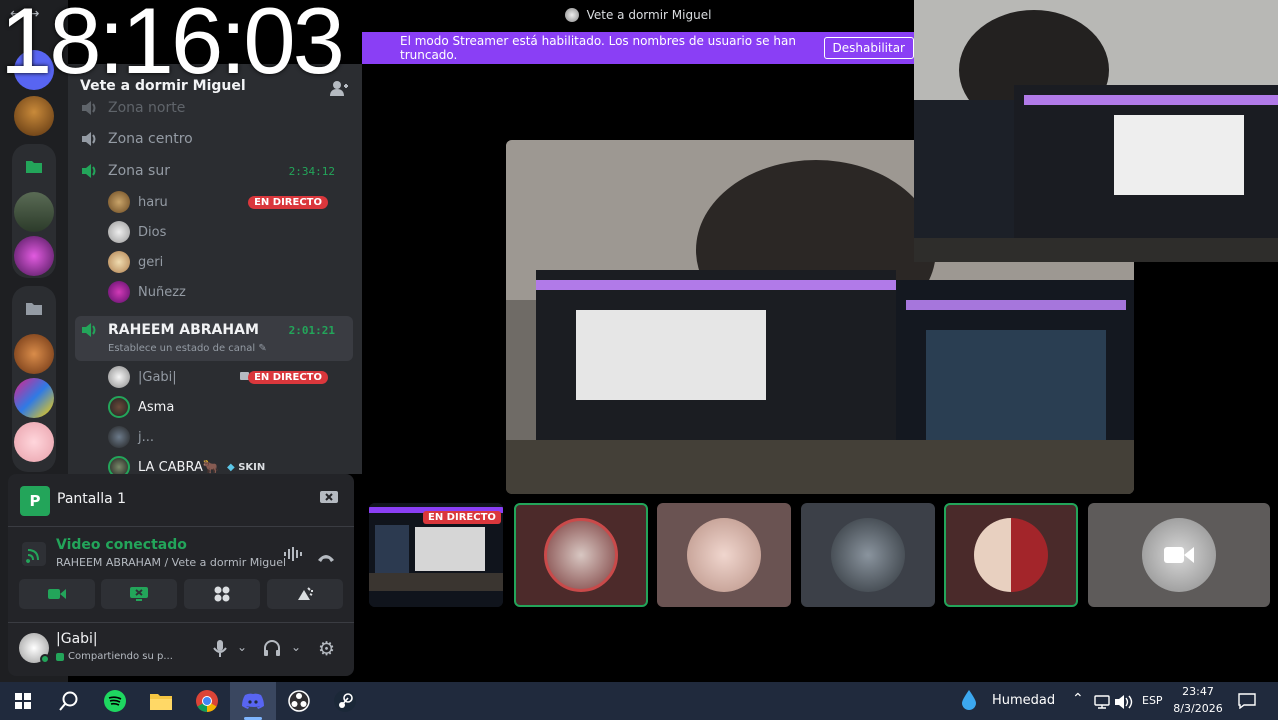 The image size is (1278, 720). Describe the element at coordinates (1023, 700) in the screenshot. I see `weather-label: Humedad` at that location.